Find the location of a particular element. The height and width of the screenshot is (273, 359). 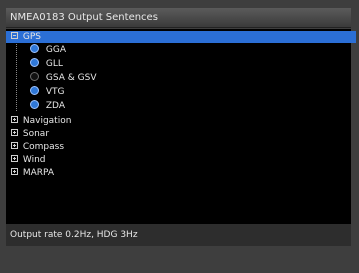

status-text: Output rate 0.2Hz, HDG 3Hz is located at coordinates (178, 235).